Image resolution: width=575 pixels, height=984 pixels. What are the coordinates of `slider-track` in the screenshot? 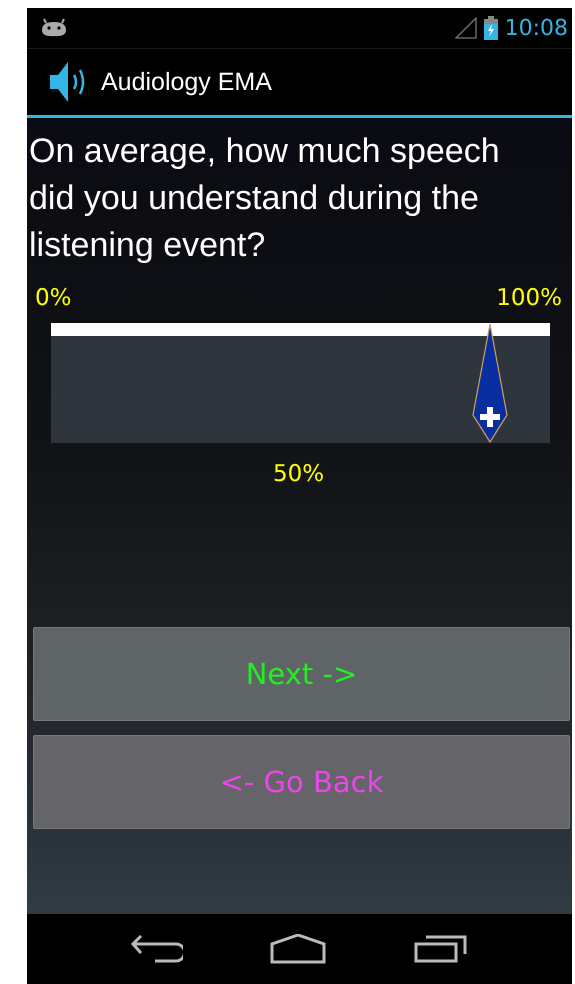 It's located at (300, 382).